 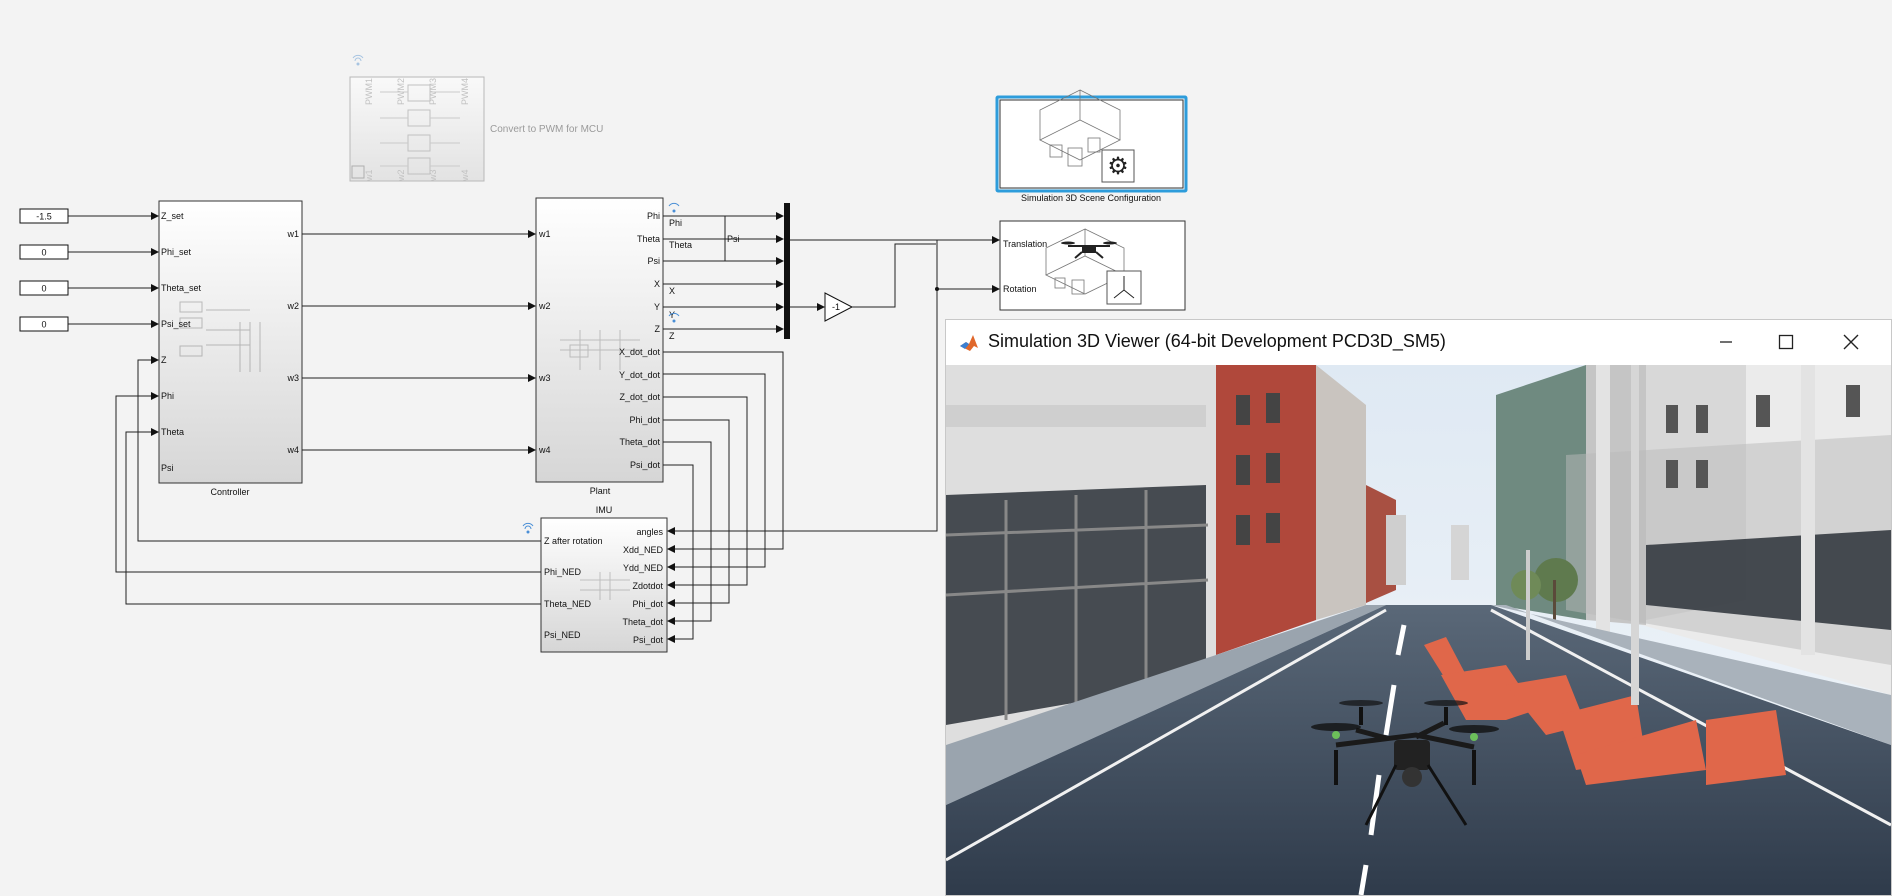 What do you see at coordinates (657, 307) in the screenshot?
I see `plant-output-label: Y` at bounding box center [657, 307].